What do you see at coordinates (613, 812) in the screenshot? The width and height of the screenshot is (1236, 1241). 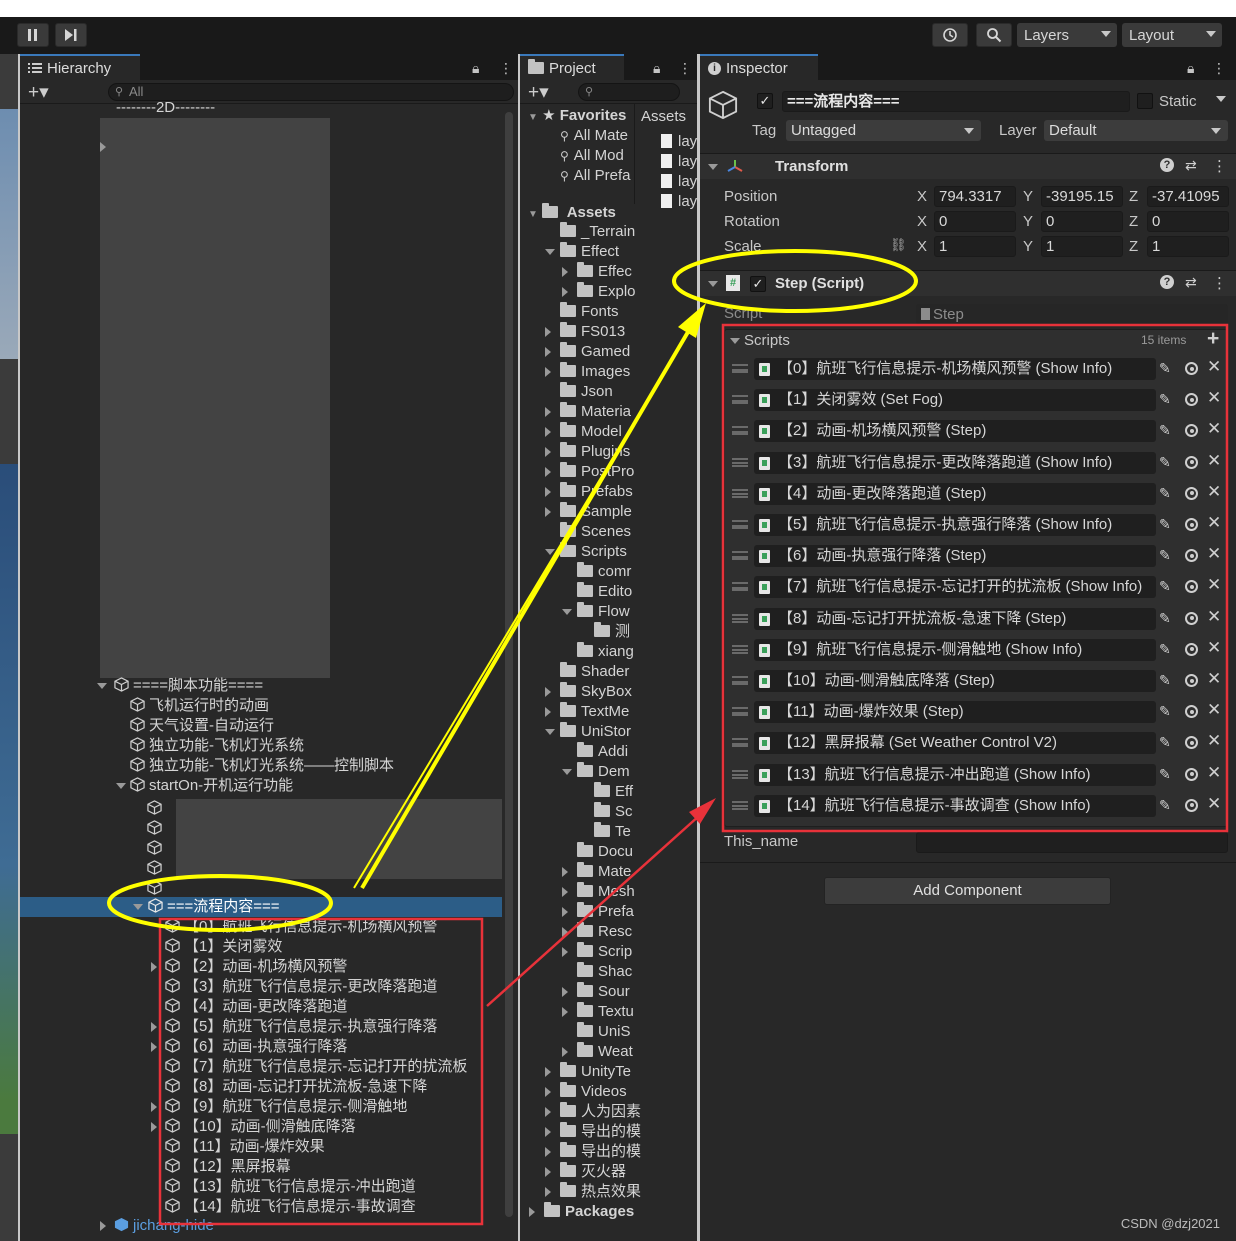 I see `project-folder-item: Sc` at bounding box center [613, 812].